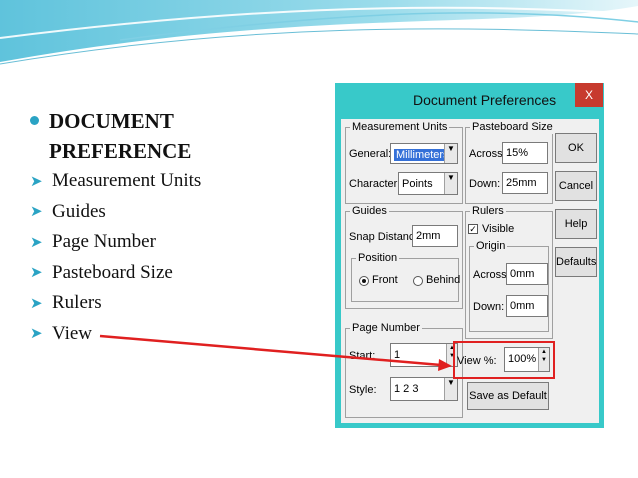 This screenshot has width=638, height=478. Describe the element at coordinates (93, 242) in the screenshot. I see `bullet-item: ➤ Page Number` at that location.